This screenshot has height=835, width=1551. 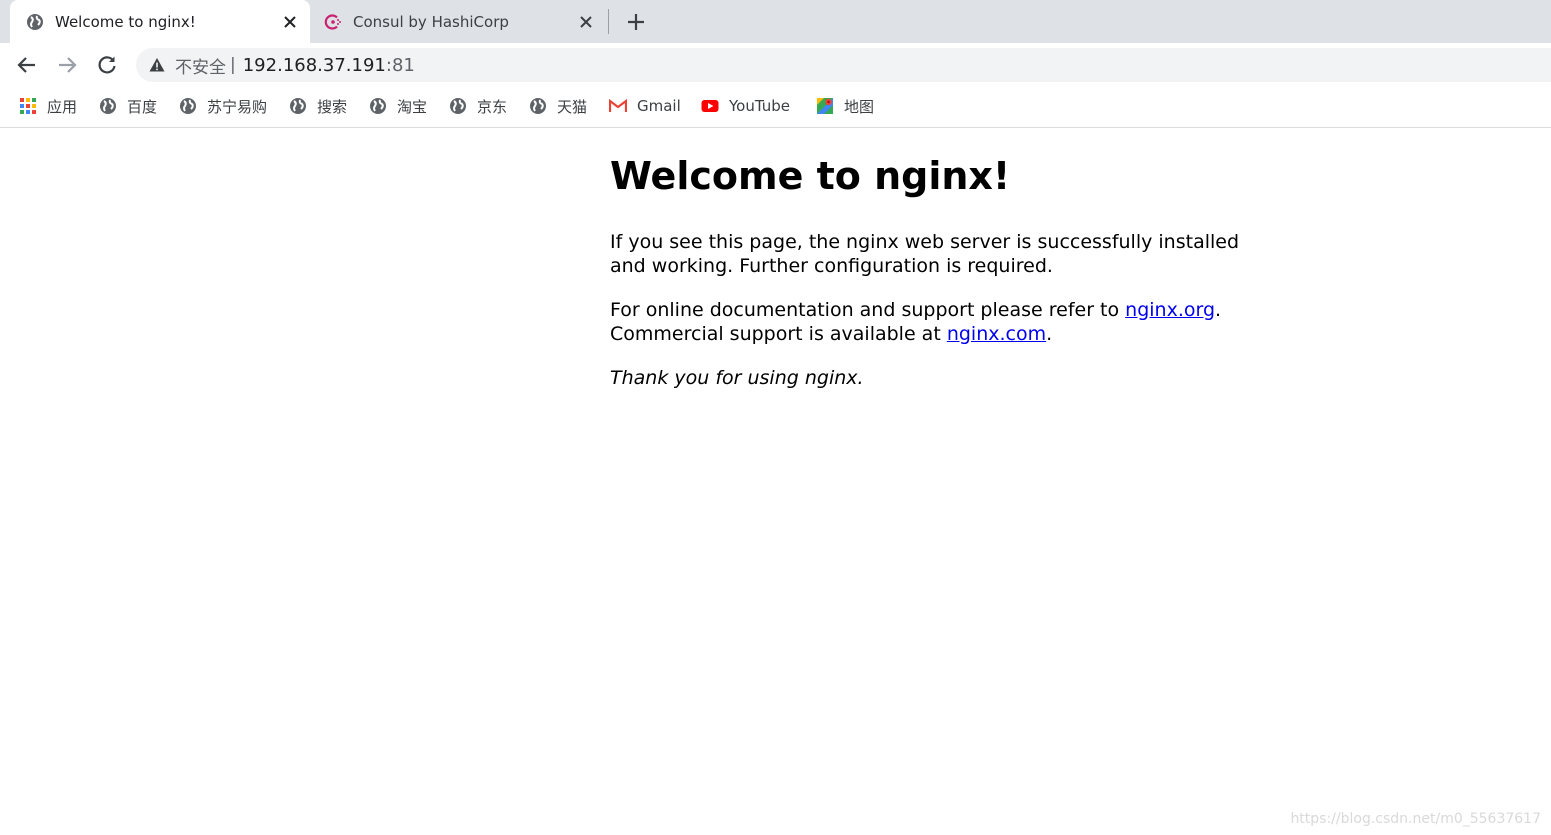 I want to click on tab-consul: Consul by HashiCorp, so click(x=461, y=21).